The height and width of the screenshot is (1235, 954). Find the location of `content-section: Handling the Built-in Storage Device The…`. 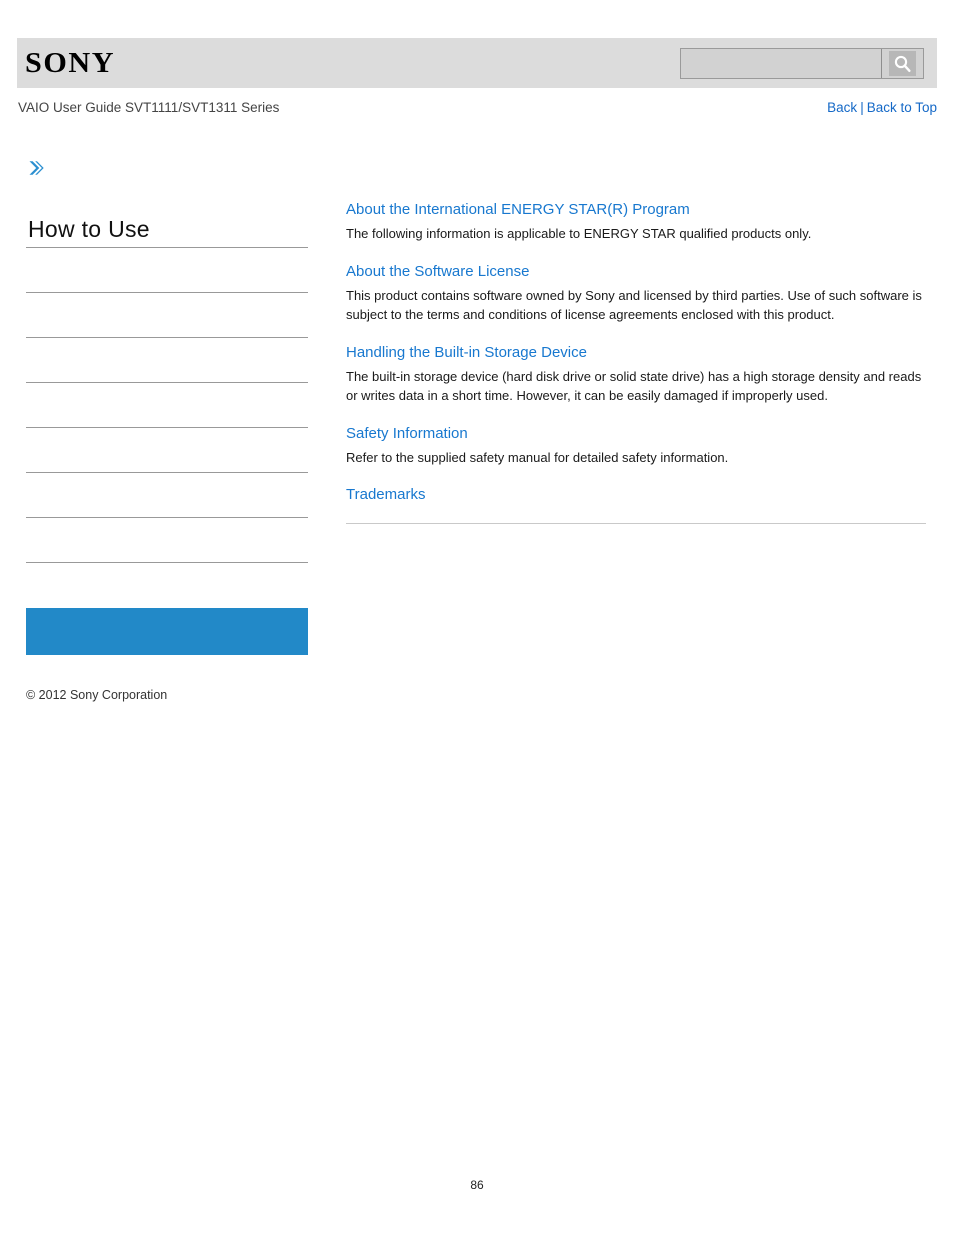

content-section: Handling the Built-in Storage Device The… is located at coordinates (636, 374).